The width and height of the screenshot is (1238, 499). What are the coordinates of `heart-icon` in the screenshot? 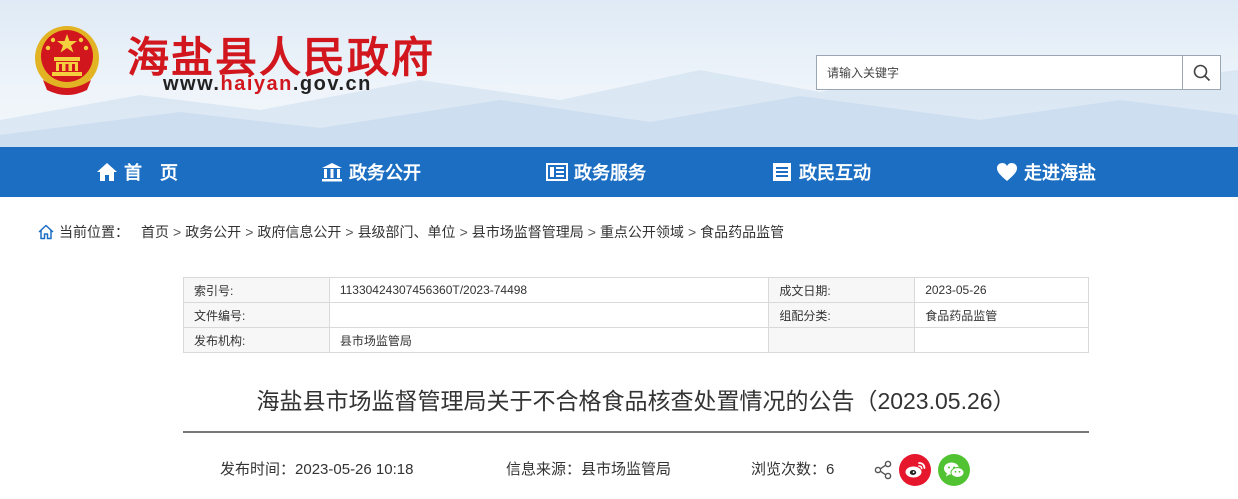 It's located at (1007, 172).